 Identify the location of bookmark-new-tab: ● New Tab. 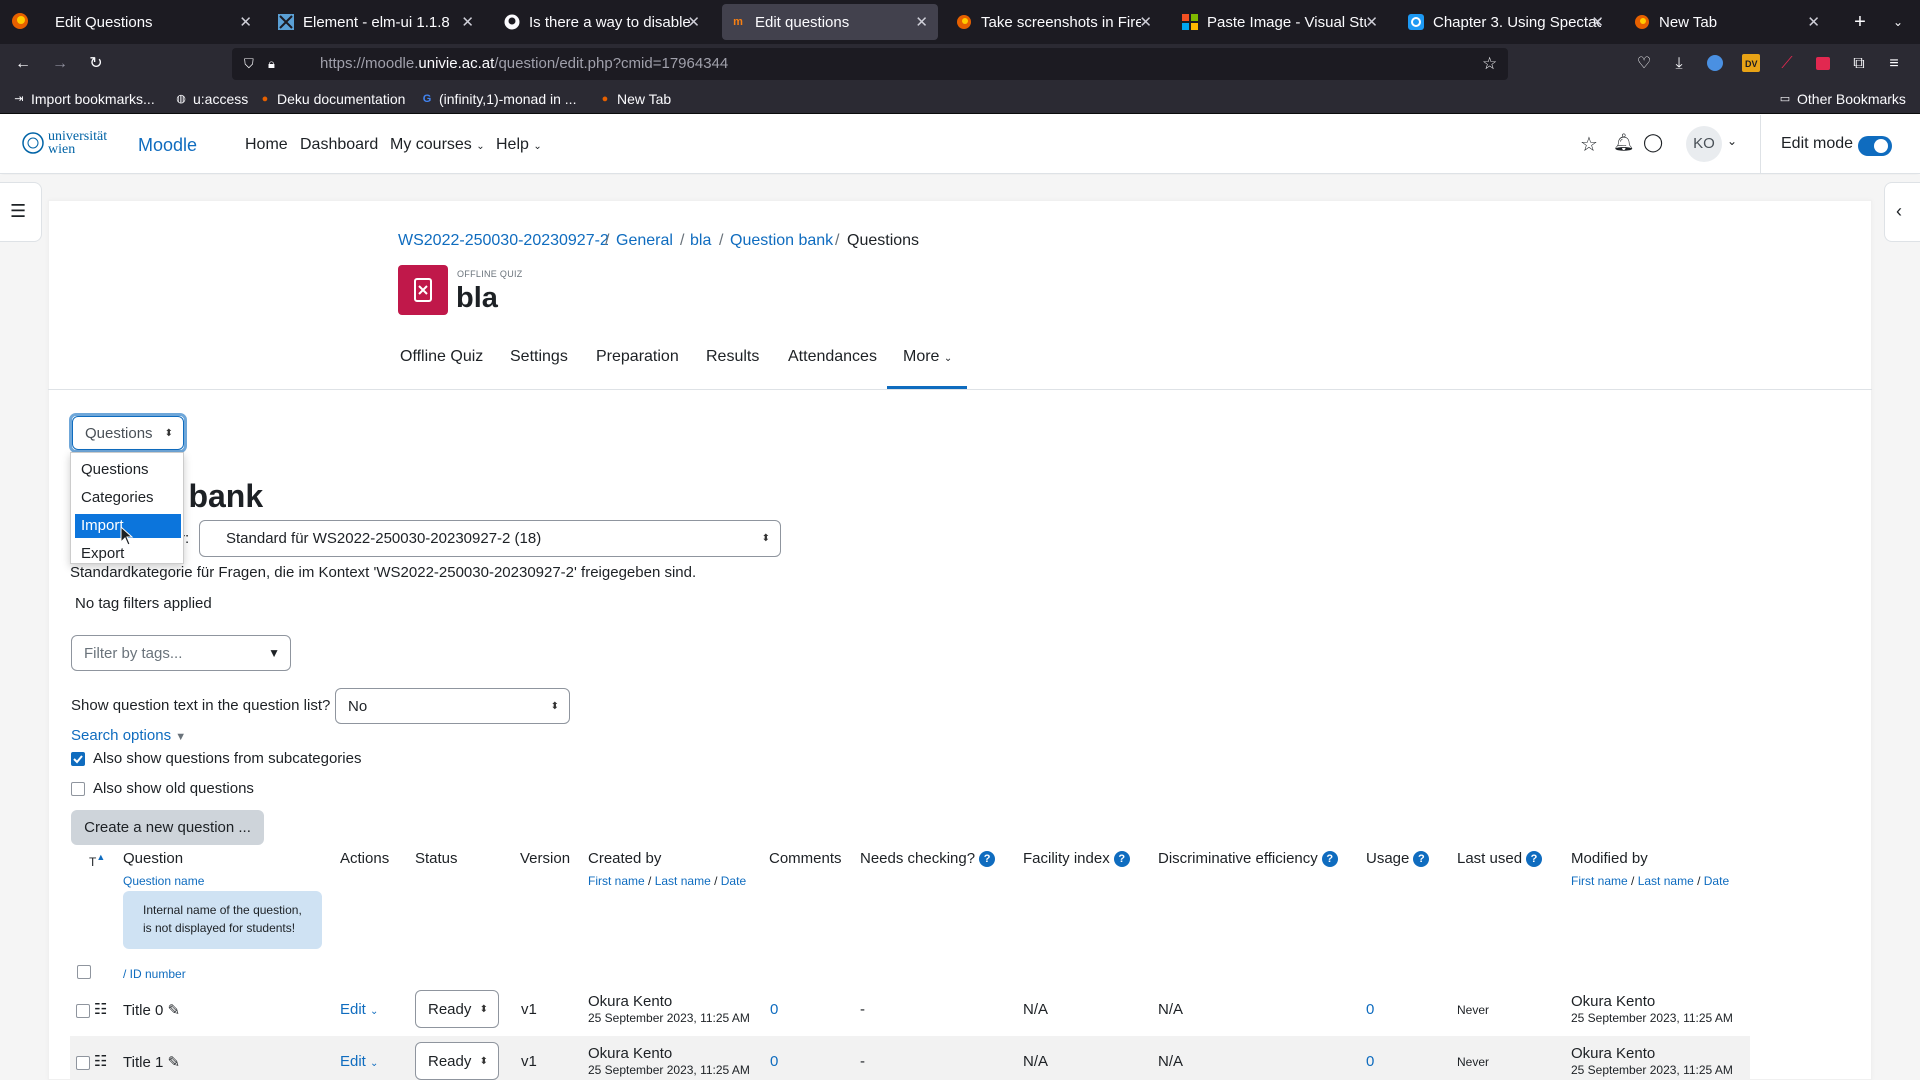
(635, 99).